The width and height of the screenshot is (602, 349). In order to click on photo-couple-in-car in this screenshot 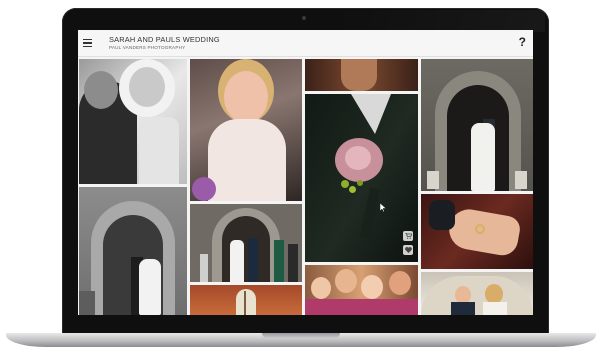, I will do `click(477, 293)`.